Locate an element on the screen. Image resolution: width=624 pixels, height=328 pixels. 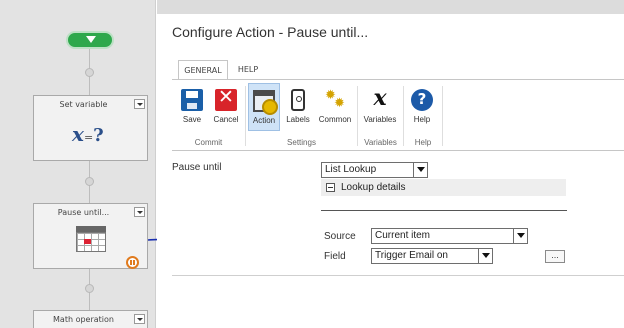
lookup-details-section: Lookup details is located at coordinates (443, 187).